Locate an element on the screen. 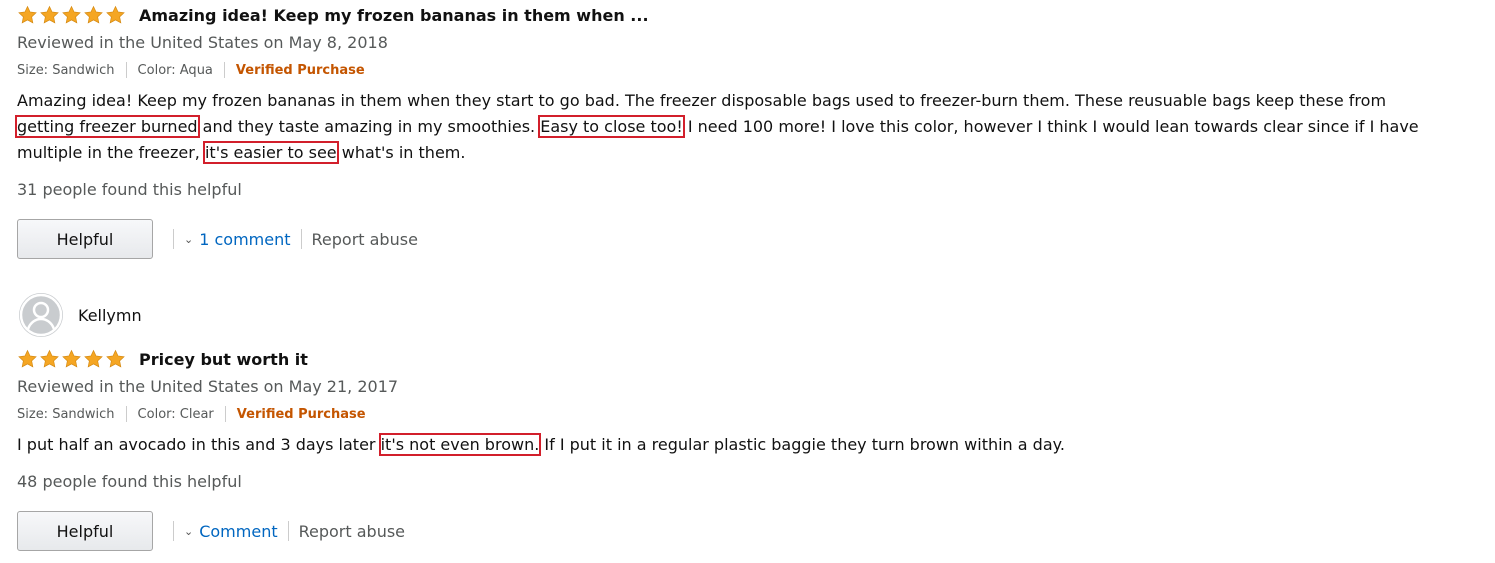 Image resolution: width=1495 pixels, height=563 pixels. review-title: Pricey but worth it is located at coordinates (223, 359).